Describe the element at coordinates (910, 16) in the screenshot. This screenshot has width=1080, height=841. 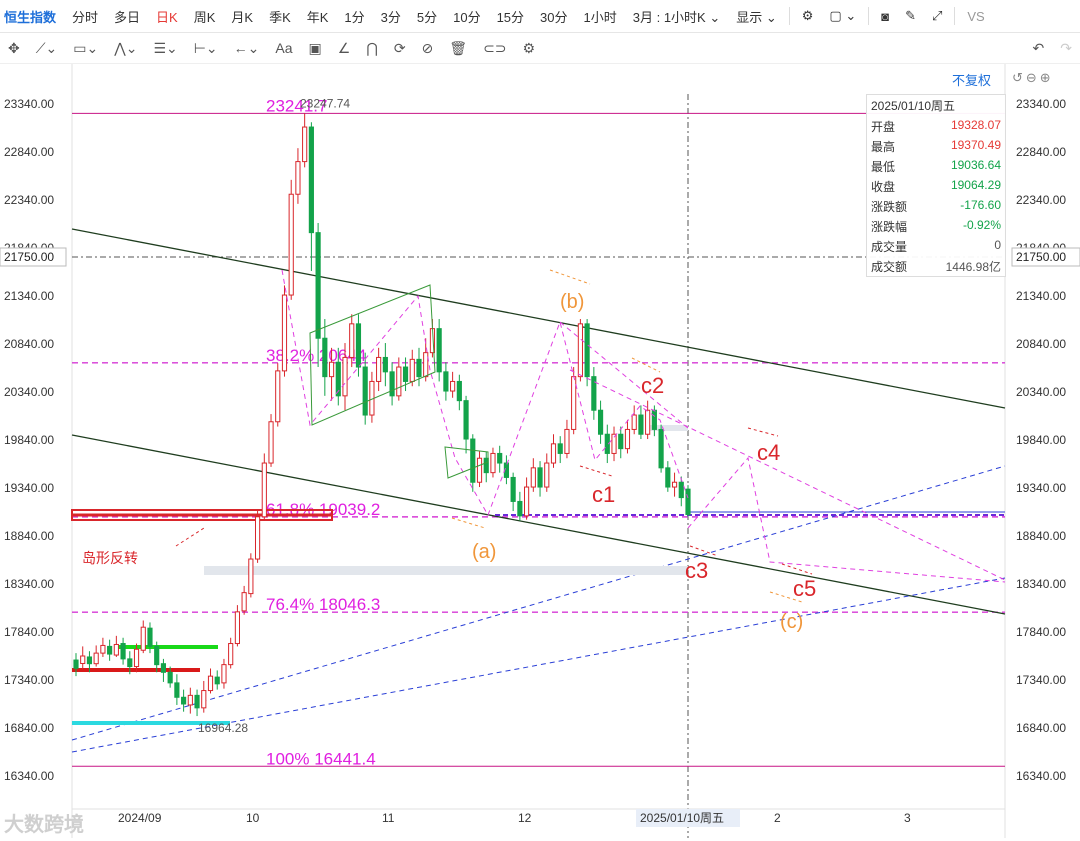
I see `pencil-icon: ✎` at that location.